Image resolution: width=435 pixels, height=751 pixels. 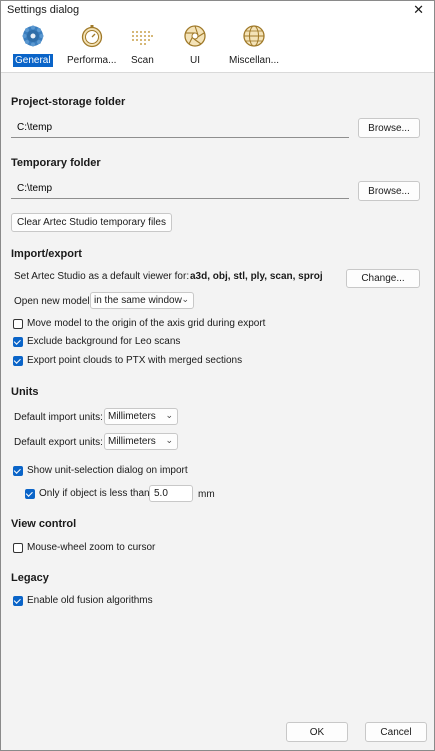 What do you see at coordinates (68, 102) in the screenshot?
I see `project-storage-heading: Project-storage folder` at bounding box center [68, 102].